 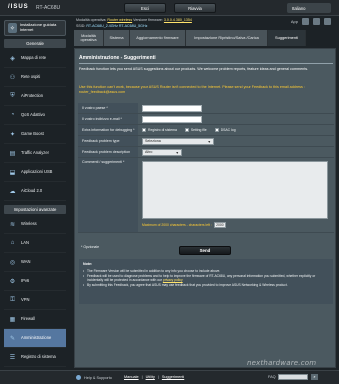 I want to click on debug-option-label: Registro di sistema, so click(x=162, y=130).